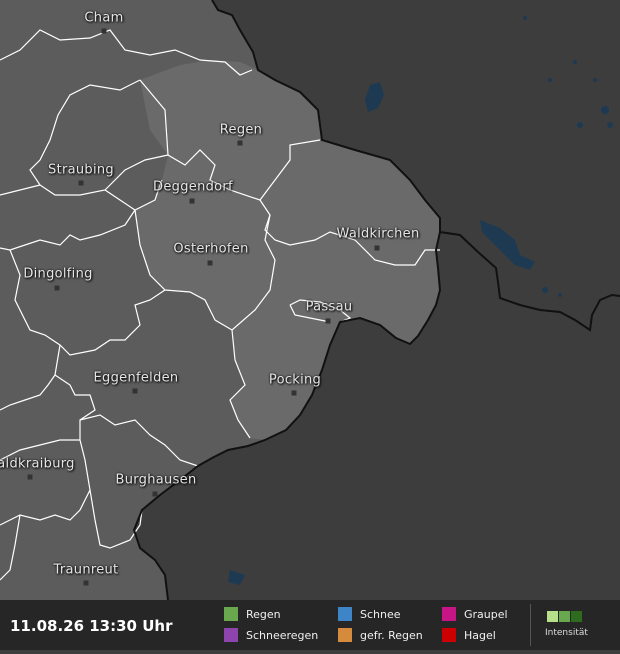  I want to click on town-marker-passau, so click(328, 321).